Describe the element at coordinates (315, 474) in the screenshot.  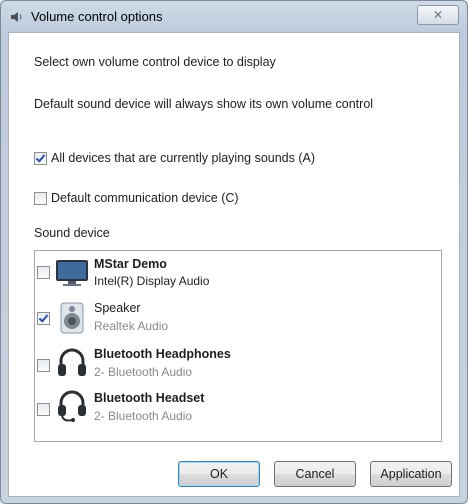
I see `cancel-button: Cancel` at that location.